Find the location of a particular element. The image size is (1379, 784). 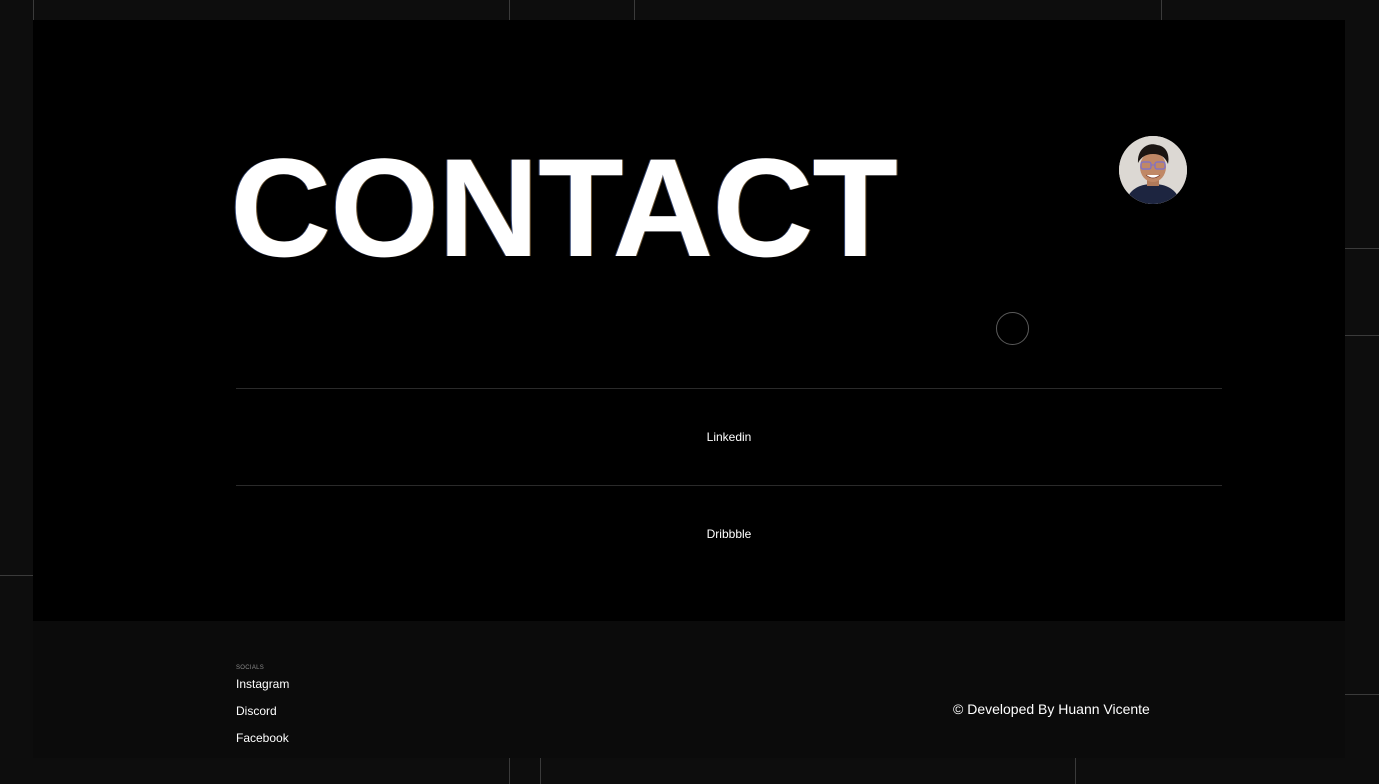

developer-credit: © Developed By Huann Vicente is located at coordinates (1051, 709).